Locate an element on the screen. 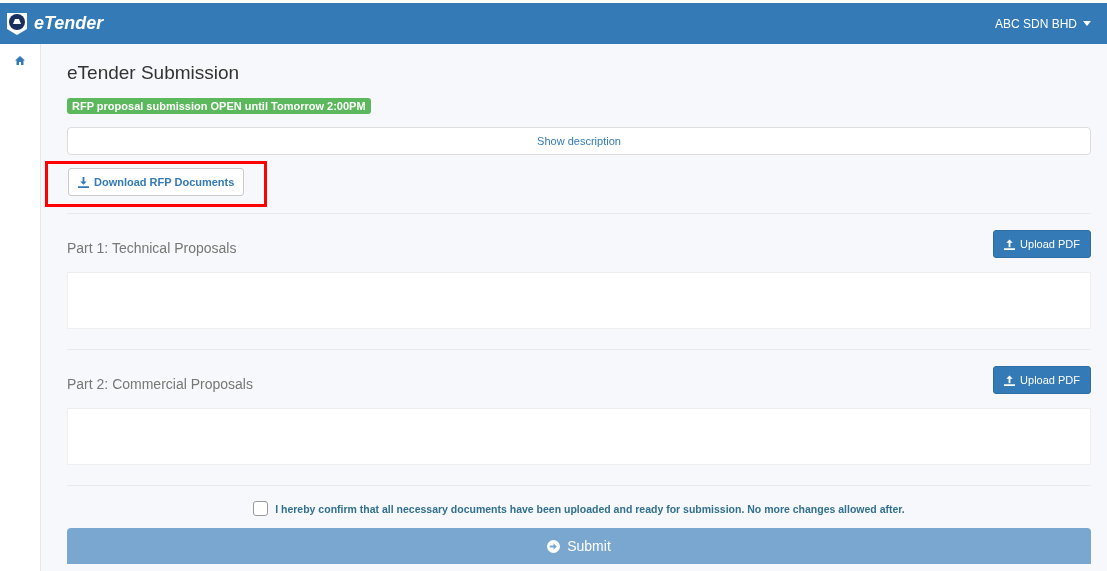 The width and height of the screenshot is (1107, 571). section-title: Part 1: Technical Proposals is located at coordinates (152, 248).